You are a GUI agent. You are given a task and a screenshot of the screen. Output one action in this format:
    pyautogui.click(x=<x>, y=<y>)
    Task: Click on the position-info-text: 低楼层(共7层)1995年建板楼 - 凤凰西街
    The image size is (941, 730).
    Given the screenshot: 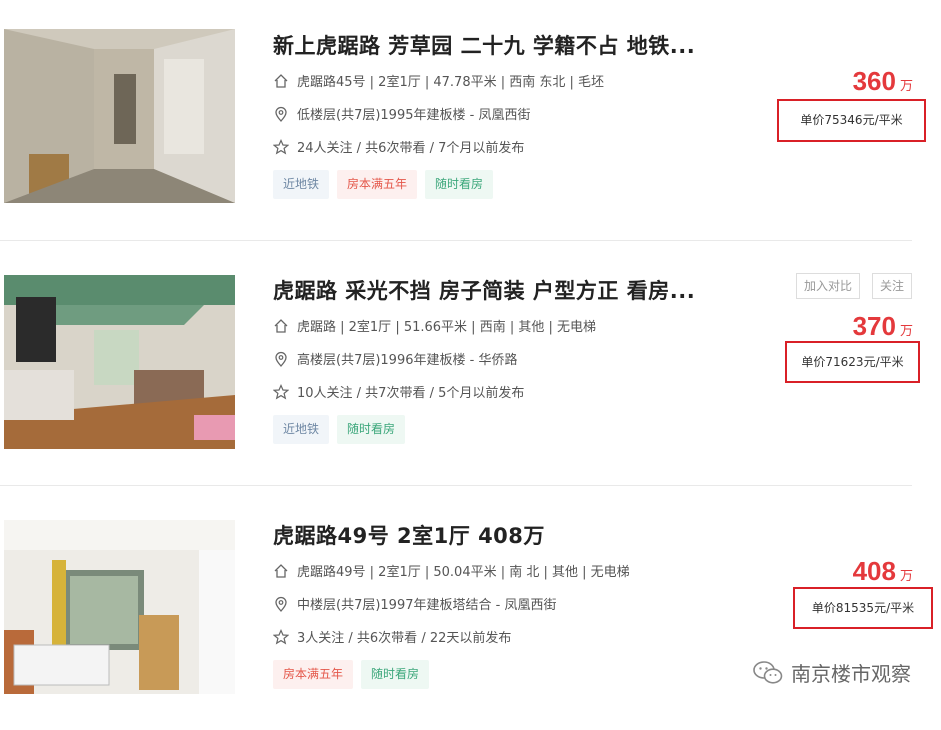 What is the action you would take?
    pyautogui.click(x=413, y=113)
    